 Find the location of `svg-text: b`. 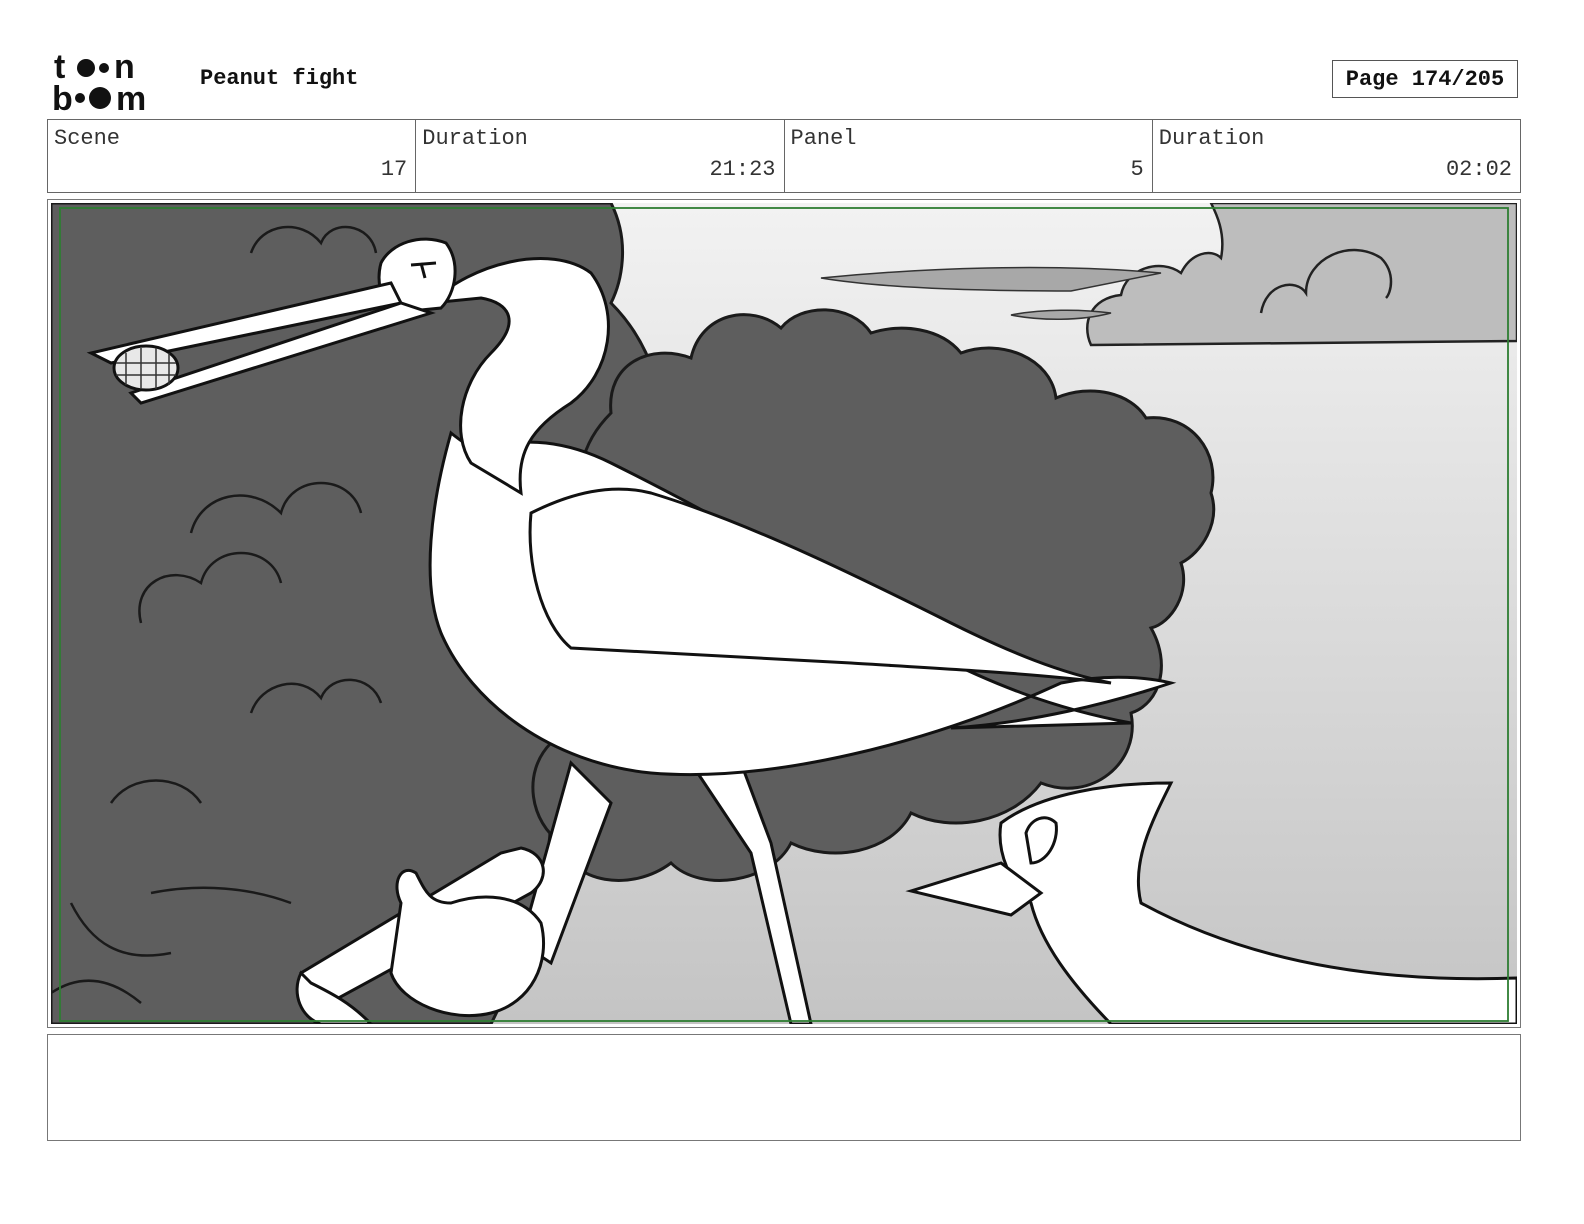

svg-text: b is located at coordinates (62, 98).